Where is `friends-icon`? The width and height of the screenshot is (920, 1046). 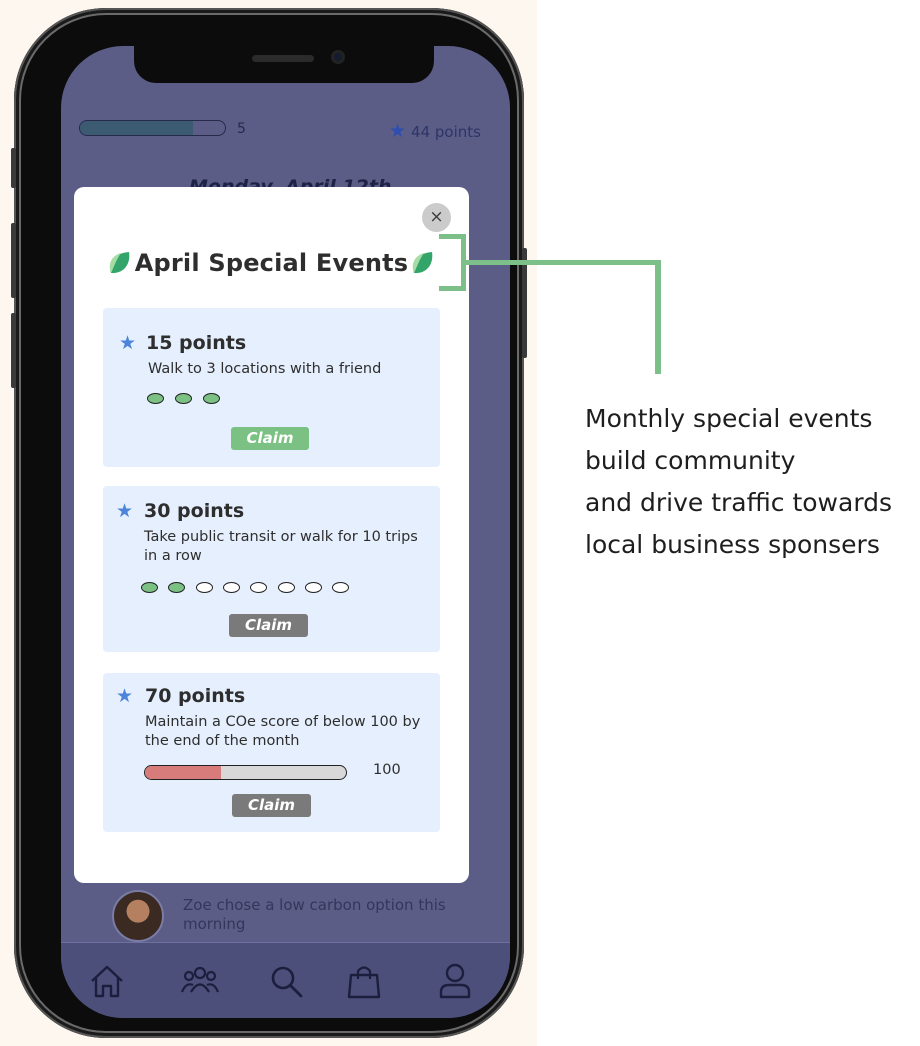 friends-icon is located at coordinates (200, 981).